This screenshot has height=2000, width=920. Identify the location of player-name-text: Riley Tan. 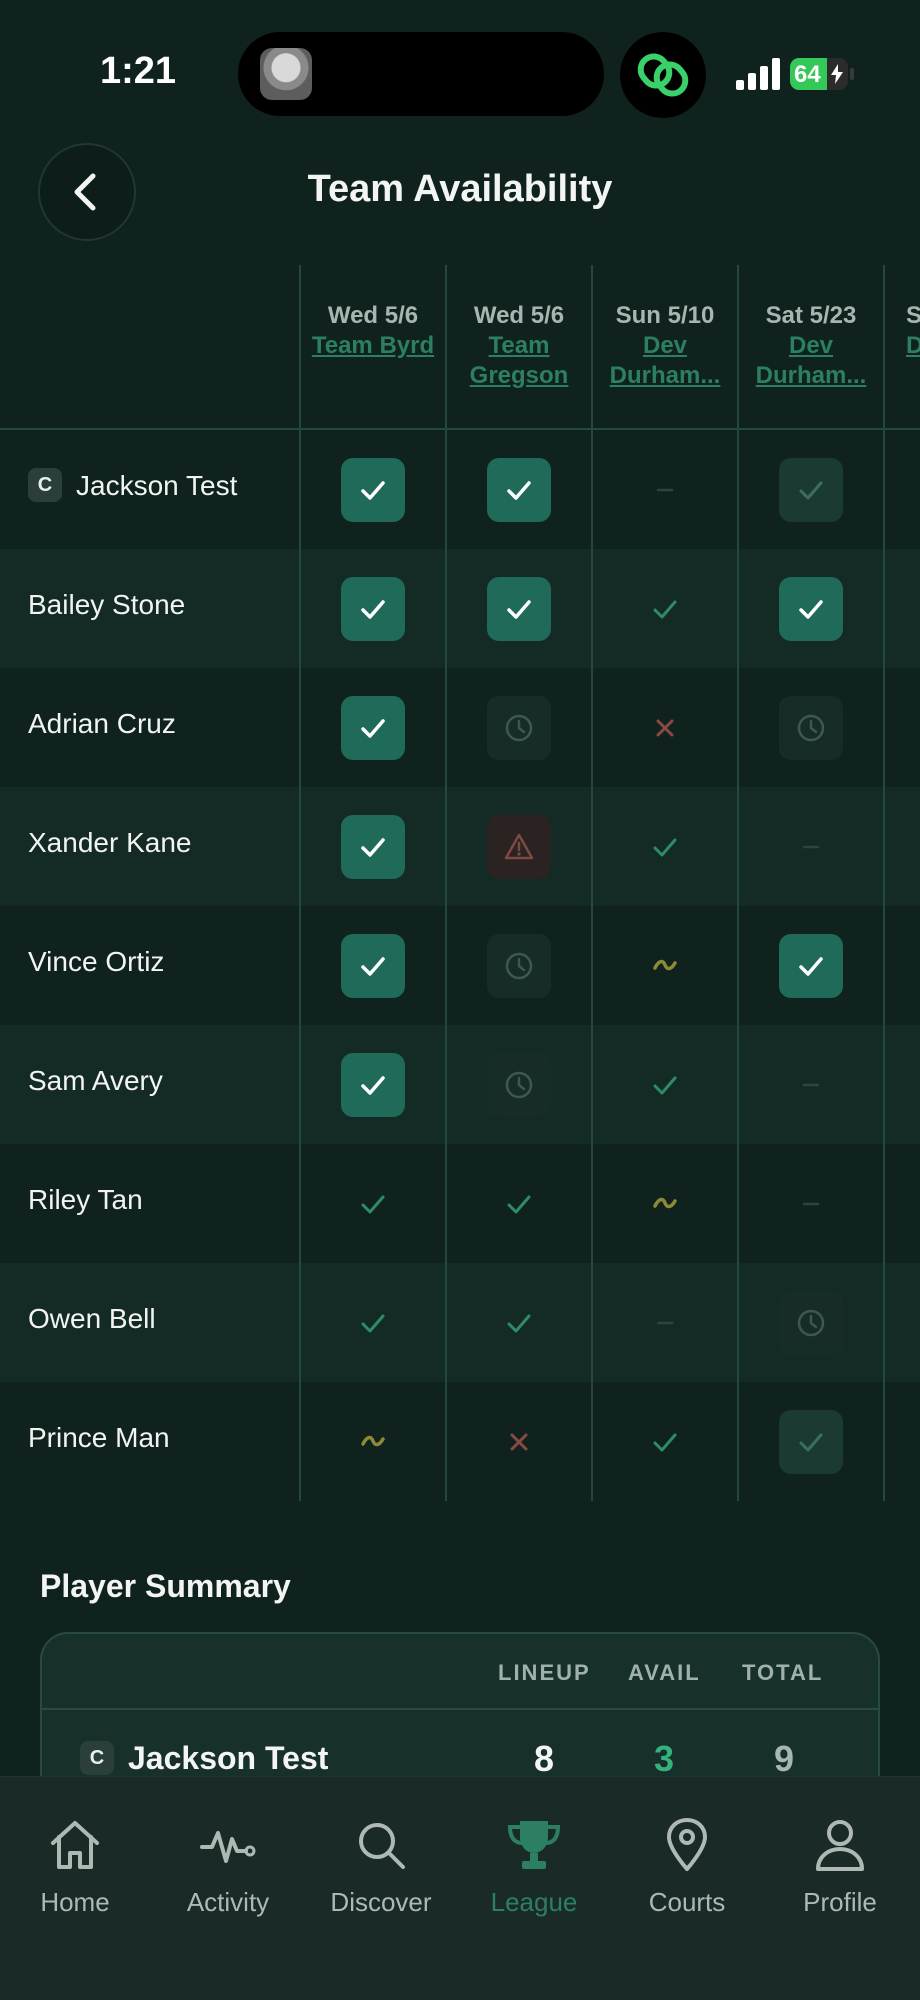
(85, 1199).